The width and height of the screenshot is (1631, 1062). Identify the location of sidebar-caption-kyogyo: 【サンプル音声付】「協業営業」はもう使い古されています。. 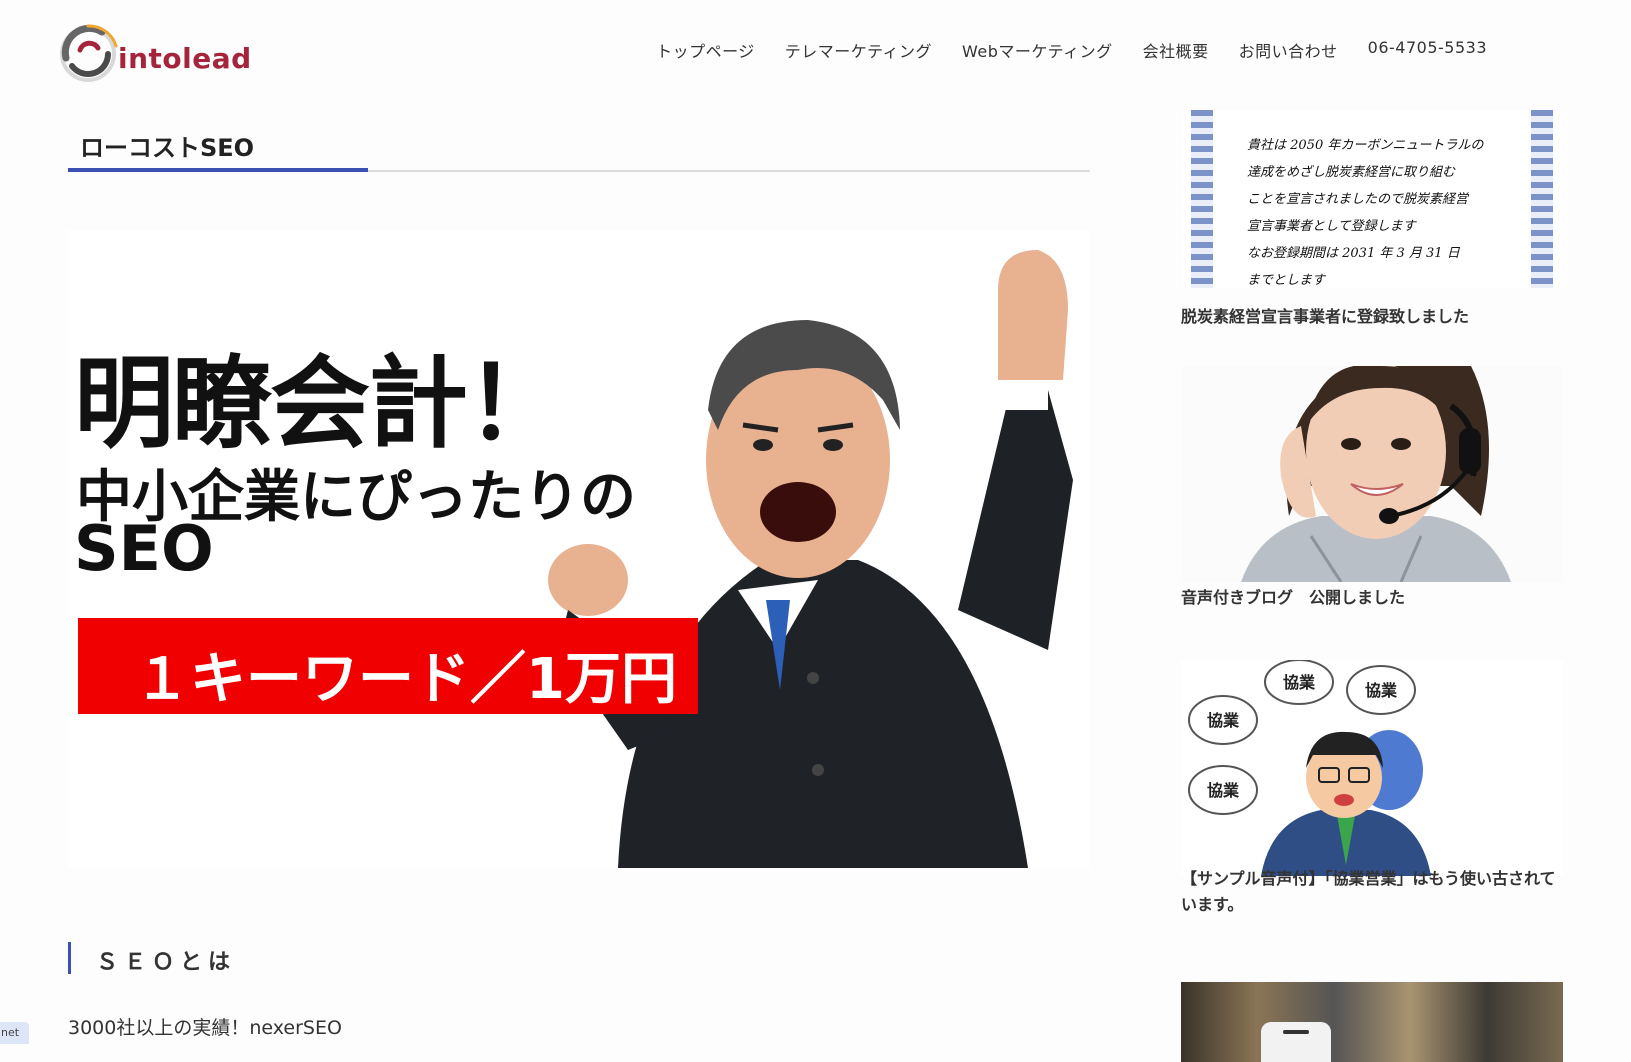
(1376, 892).